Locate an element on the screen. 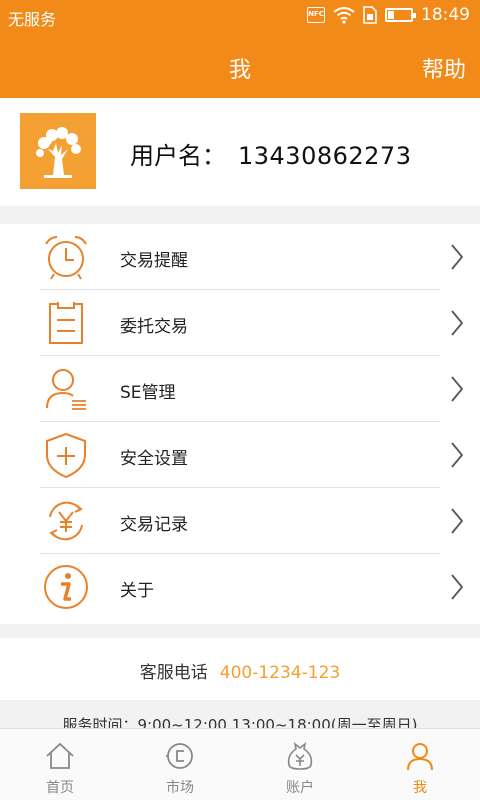 Image resolution: width=480 pixels, height=800 pixels. tab-market: 市场 is located at coordinates (180, 764).